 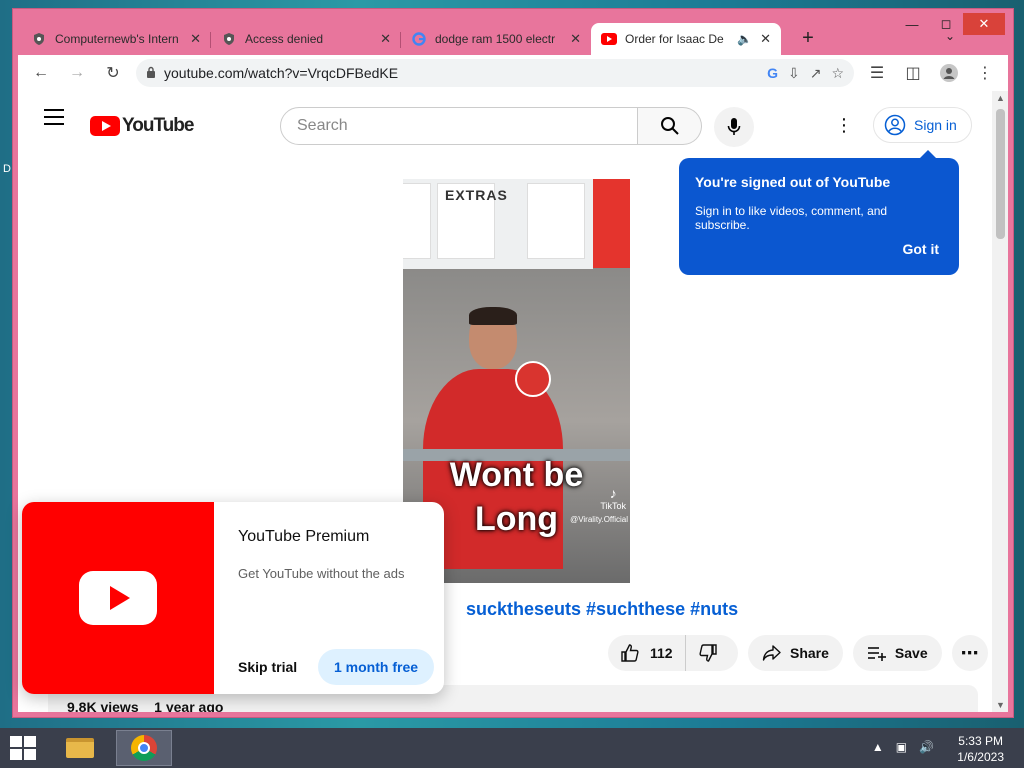 I want to click on youtube-header: YouTube Search ⋮ Sign in, so click(x=505, y=119).